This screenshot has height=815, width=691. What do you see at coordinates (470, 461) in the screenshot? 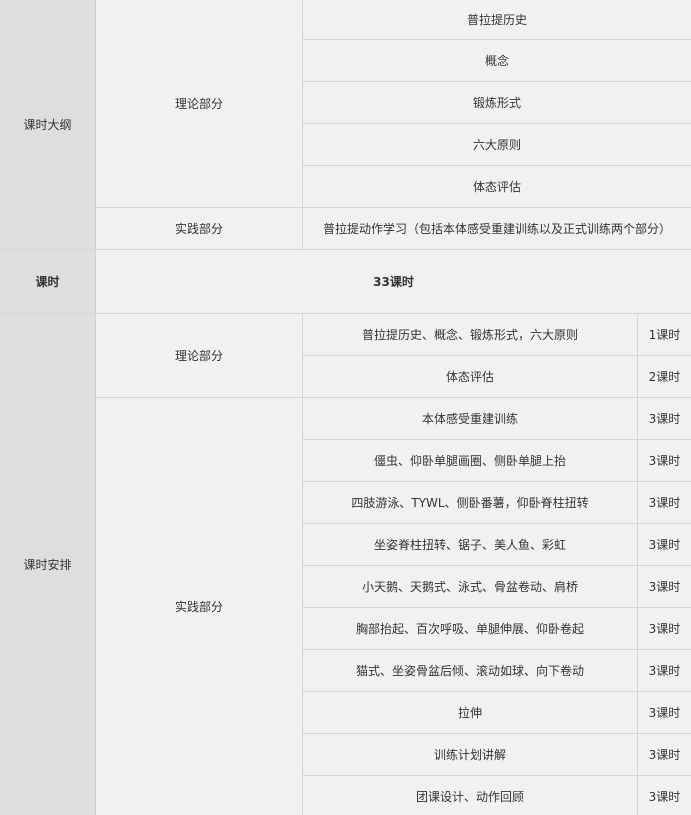
I see `schedule-topic: 僵虫、仰卧单腿画圈、侧卧单腿上抬` at bounding box center [470, 461].